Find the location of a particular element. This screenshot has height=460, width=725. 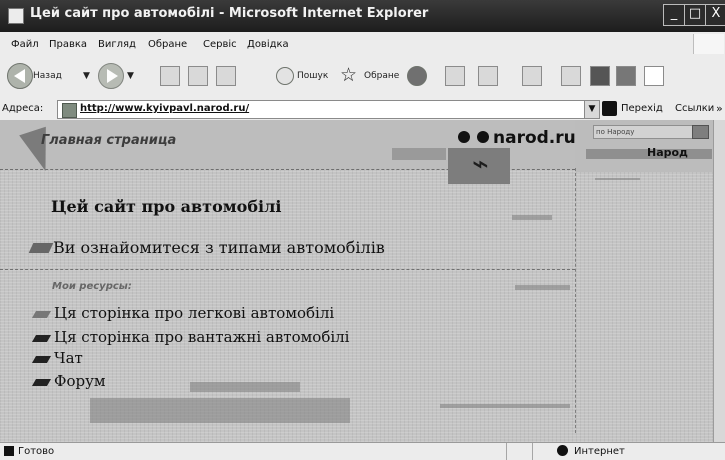

security-zone: Интернет is located at coordinates (599, 451).